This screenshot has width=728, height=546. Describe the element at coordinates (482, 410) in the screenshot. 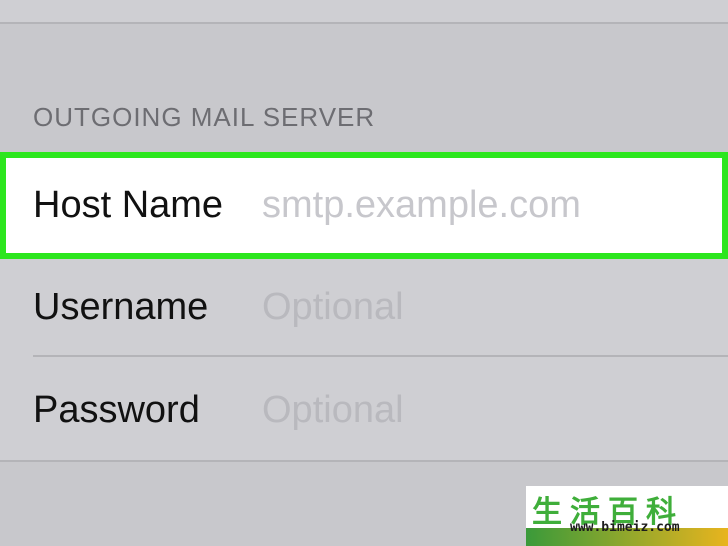

I see `password-input` at that location.